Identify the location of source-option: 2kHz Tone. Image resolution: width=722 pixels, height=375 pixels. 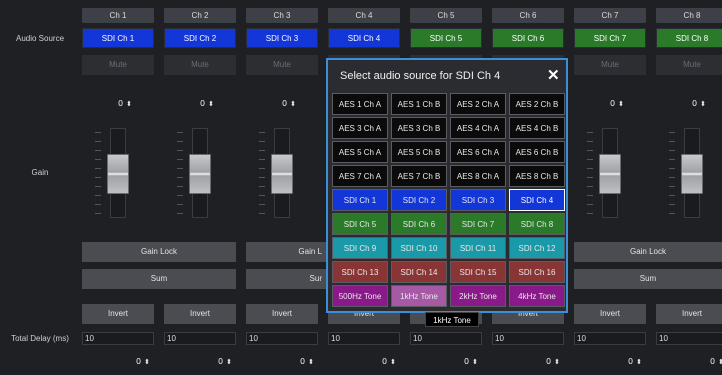
(478, 296).